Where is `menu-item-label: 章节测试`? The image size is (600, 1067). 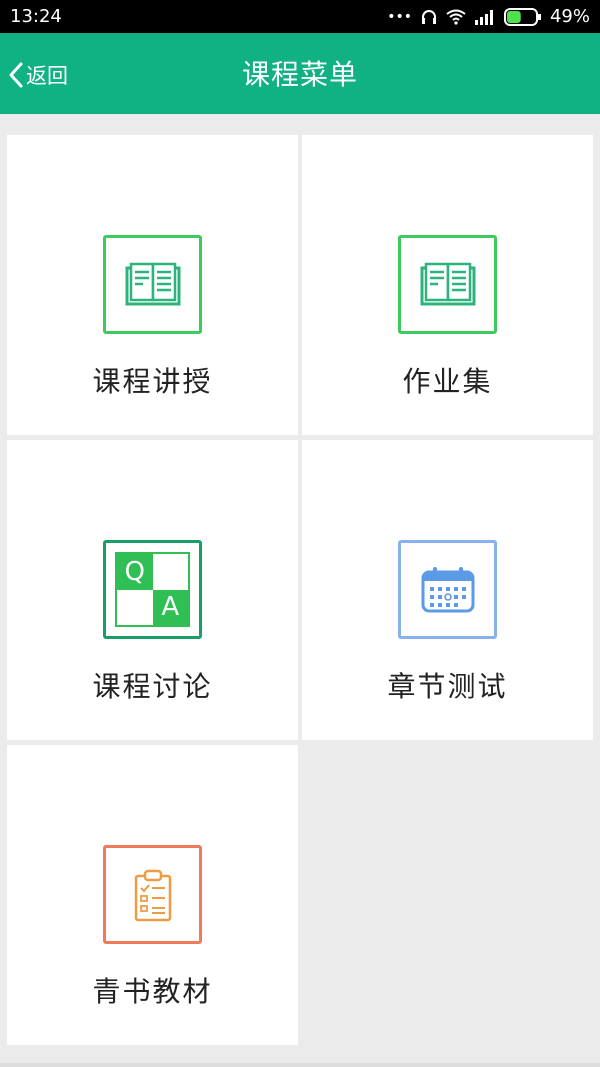 menu-item-label: 章节测试 is located at coordinates (447, 686).